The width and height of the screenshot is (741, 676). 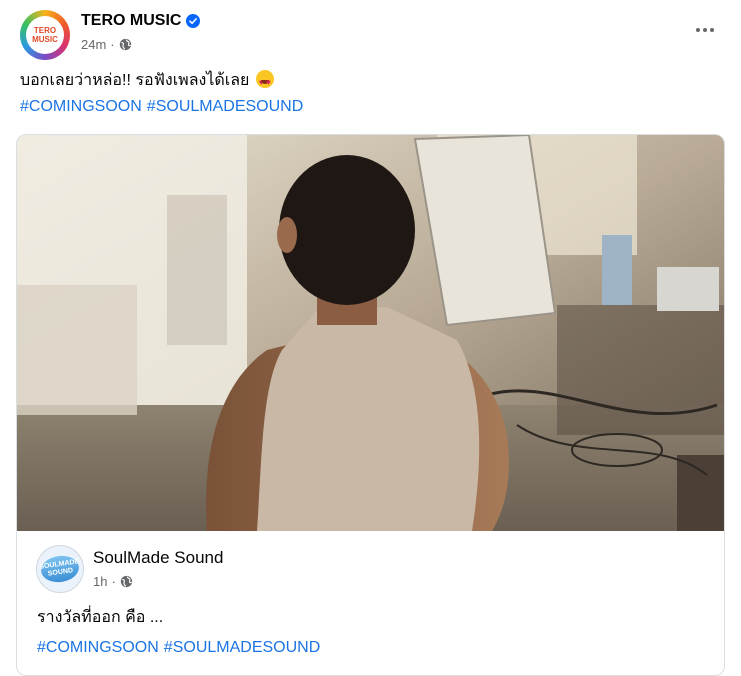 What do you see at coordinates (135, 80) in the screenshot?
I see `caption-text: บอกเลยว่าหล่อ!! รอฟังเพลงได้เลย` at bounding box center [135, 80].